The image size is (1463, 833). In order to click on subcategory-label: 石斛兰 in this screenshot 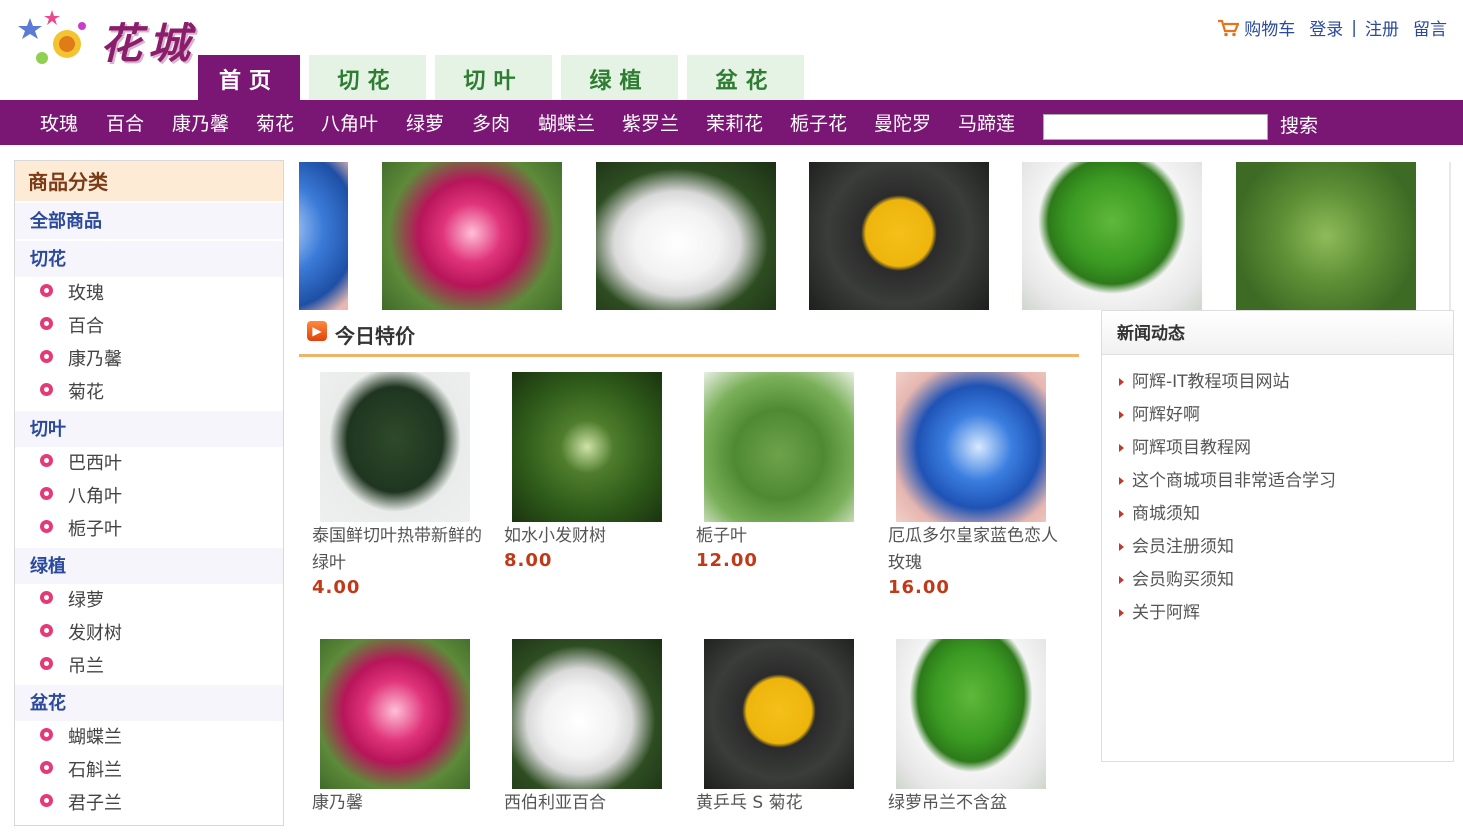, I will do `click(95, 770)`.